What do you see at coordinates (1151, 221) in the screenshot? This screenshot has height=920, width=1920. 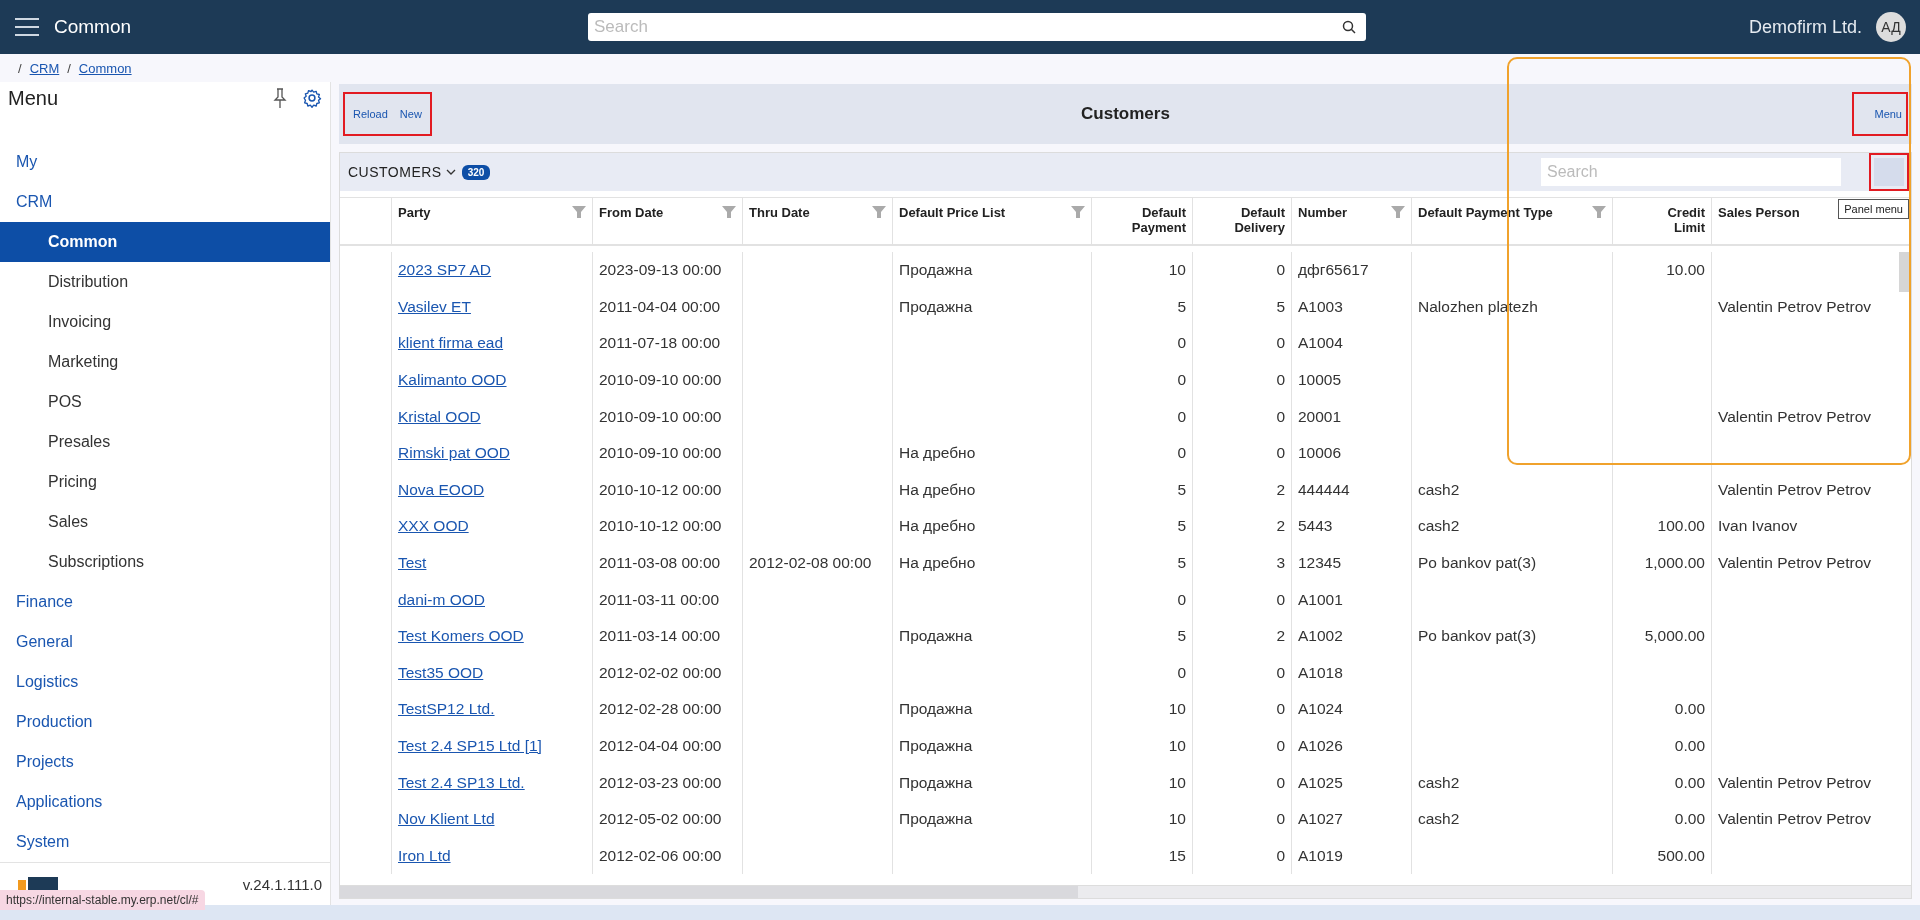 I see `column-header: Default Payment` at bounding box center [1151, 221].